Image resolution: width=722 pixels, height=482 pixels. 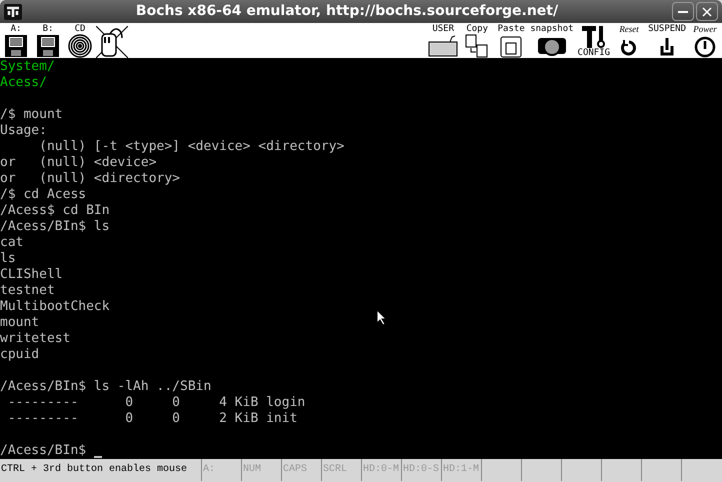 What do you see at coordinates (422, 470) in the screenshot?
I see `status-indicator: HD:0-S` at bounding box center [422, 470].